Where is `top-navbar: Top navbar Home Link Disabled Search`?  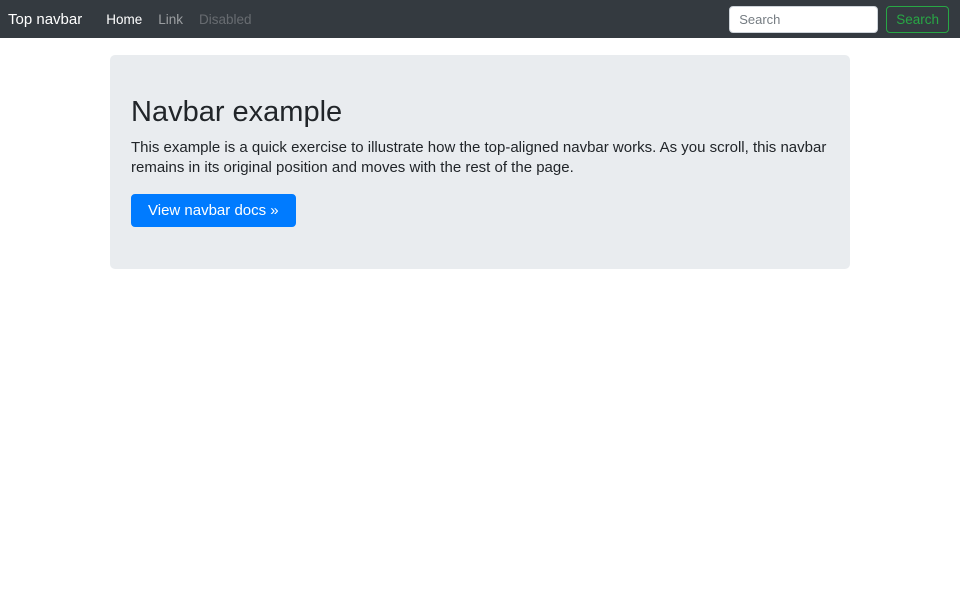 top-navbar: Top navbar Home Link Disabled Search is located at coordinates (480, 19).